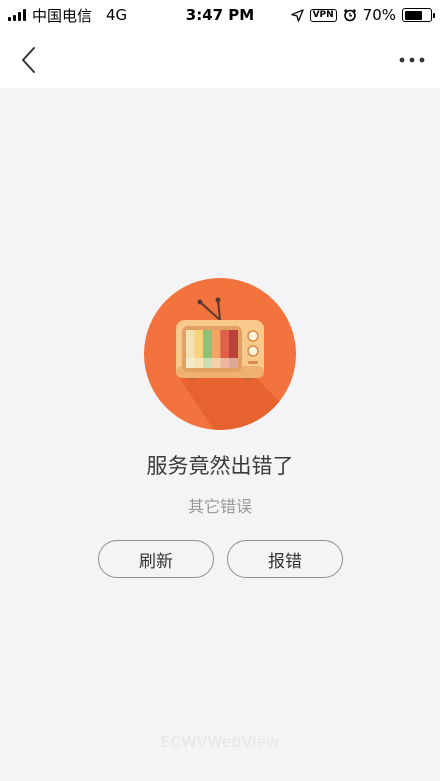  I want to click on more-button, so click(412, 60).